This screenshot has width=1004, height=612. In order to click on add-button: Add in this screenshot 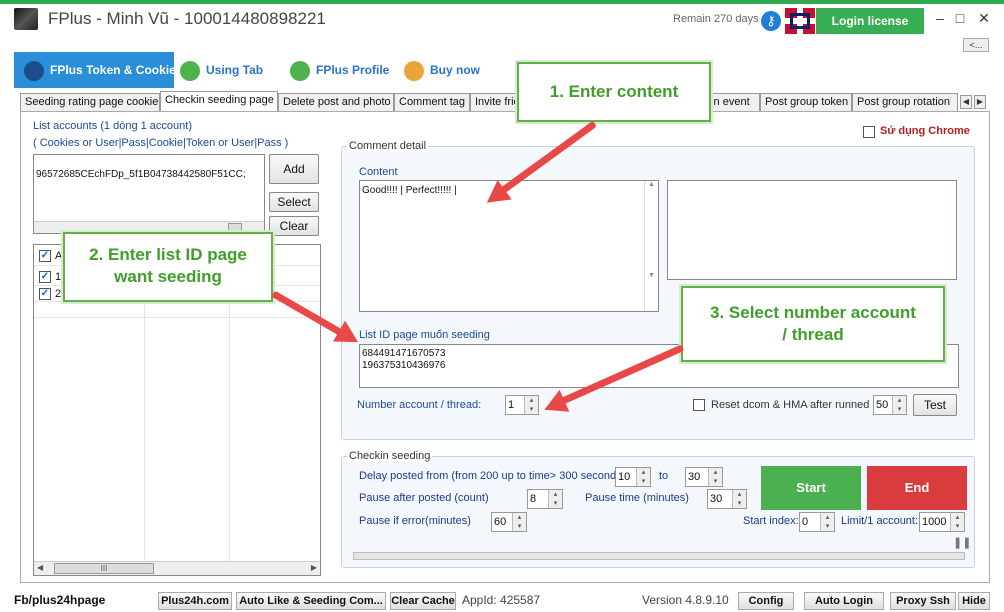, I will do `click(294, 169)`.